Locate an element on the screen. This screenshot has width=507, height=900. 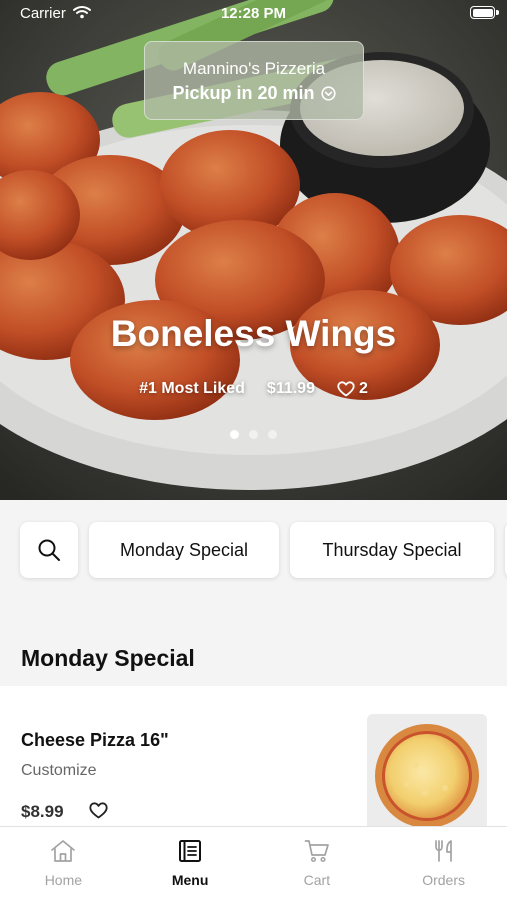
hero-badge: #1 Most Liked is located at coordinates (192, 388).